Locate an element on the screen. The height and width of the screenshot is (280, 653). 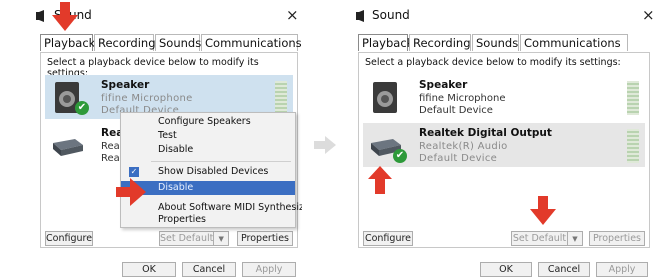
checkmark-icon: ✓ is located at coordinates (134, 172).